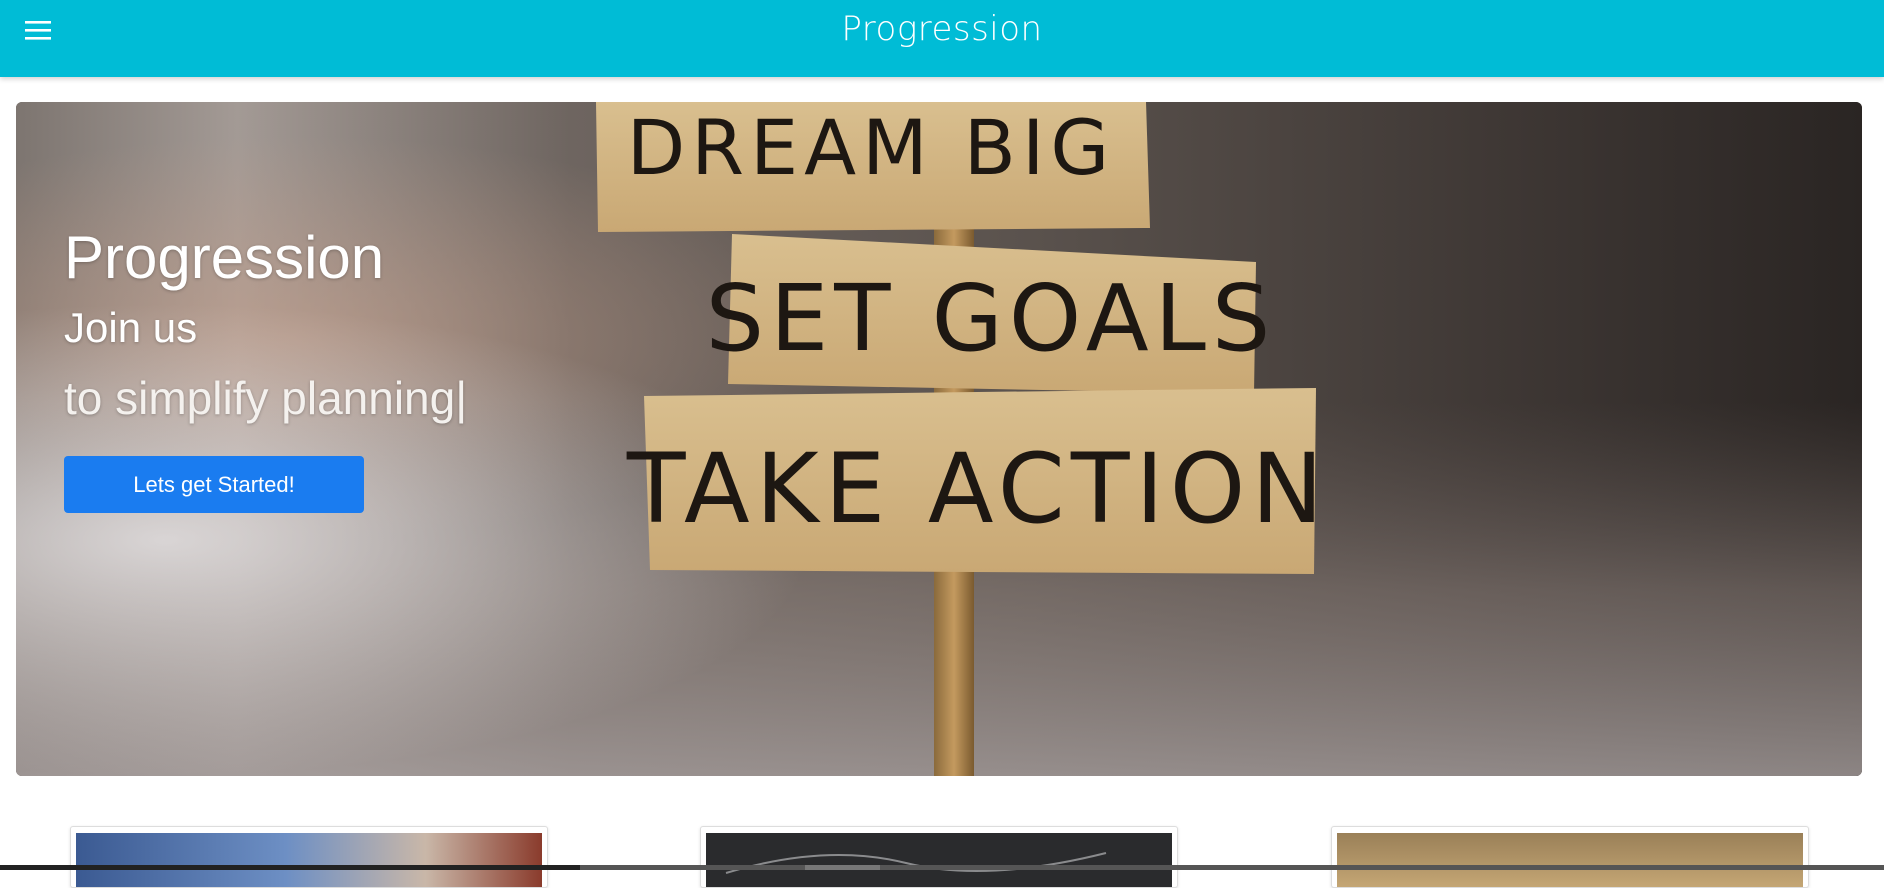 The image size is (1884, 888). Describe the element at coordinates (214, 484) in the screenshot. I see `get-started-button: Lets get Started!` at that location.